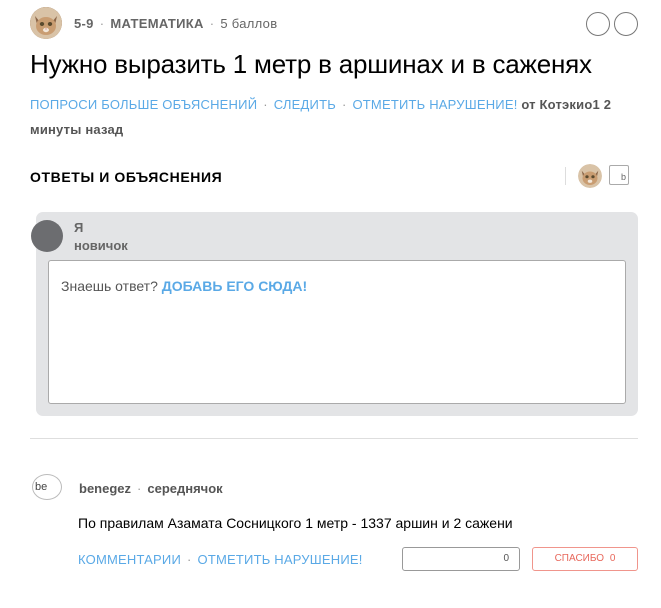  I want to click on thanks-label: СПАСИБО, so click(579, 558).